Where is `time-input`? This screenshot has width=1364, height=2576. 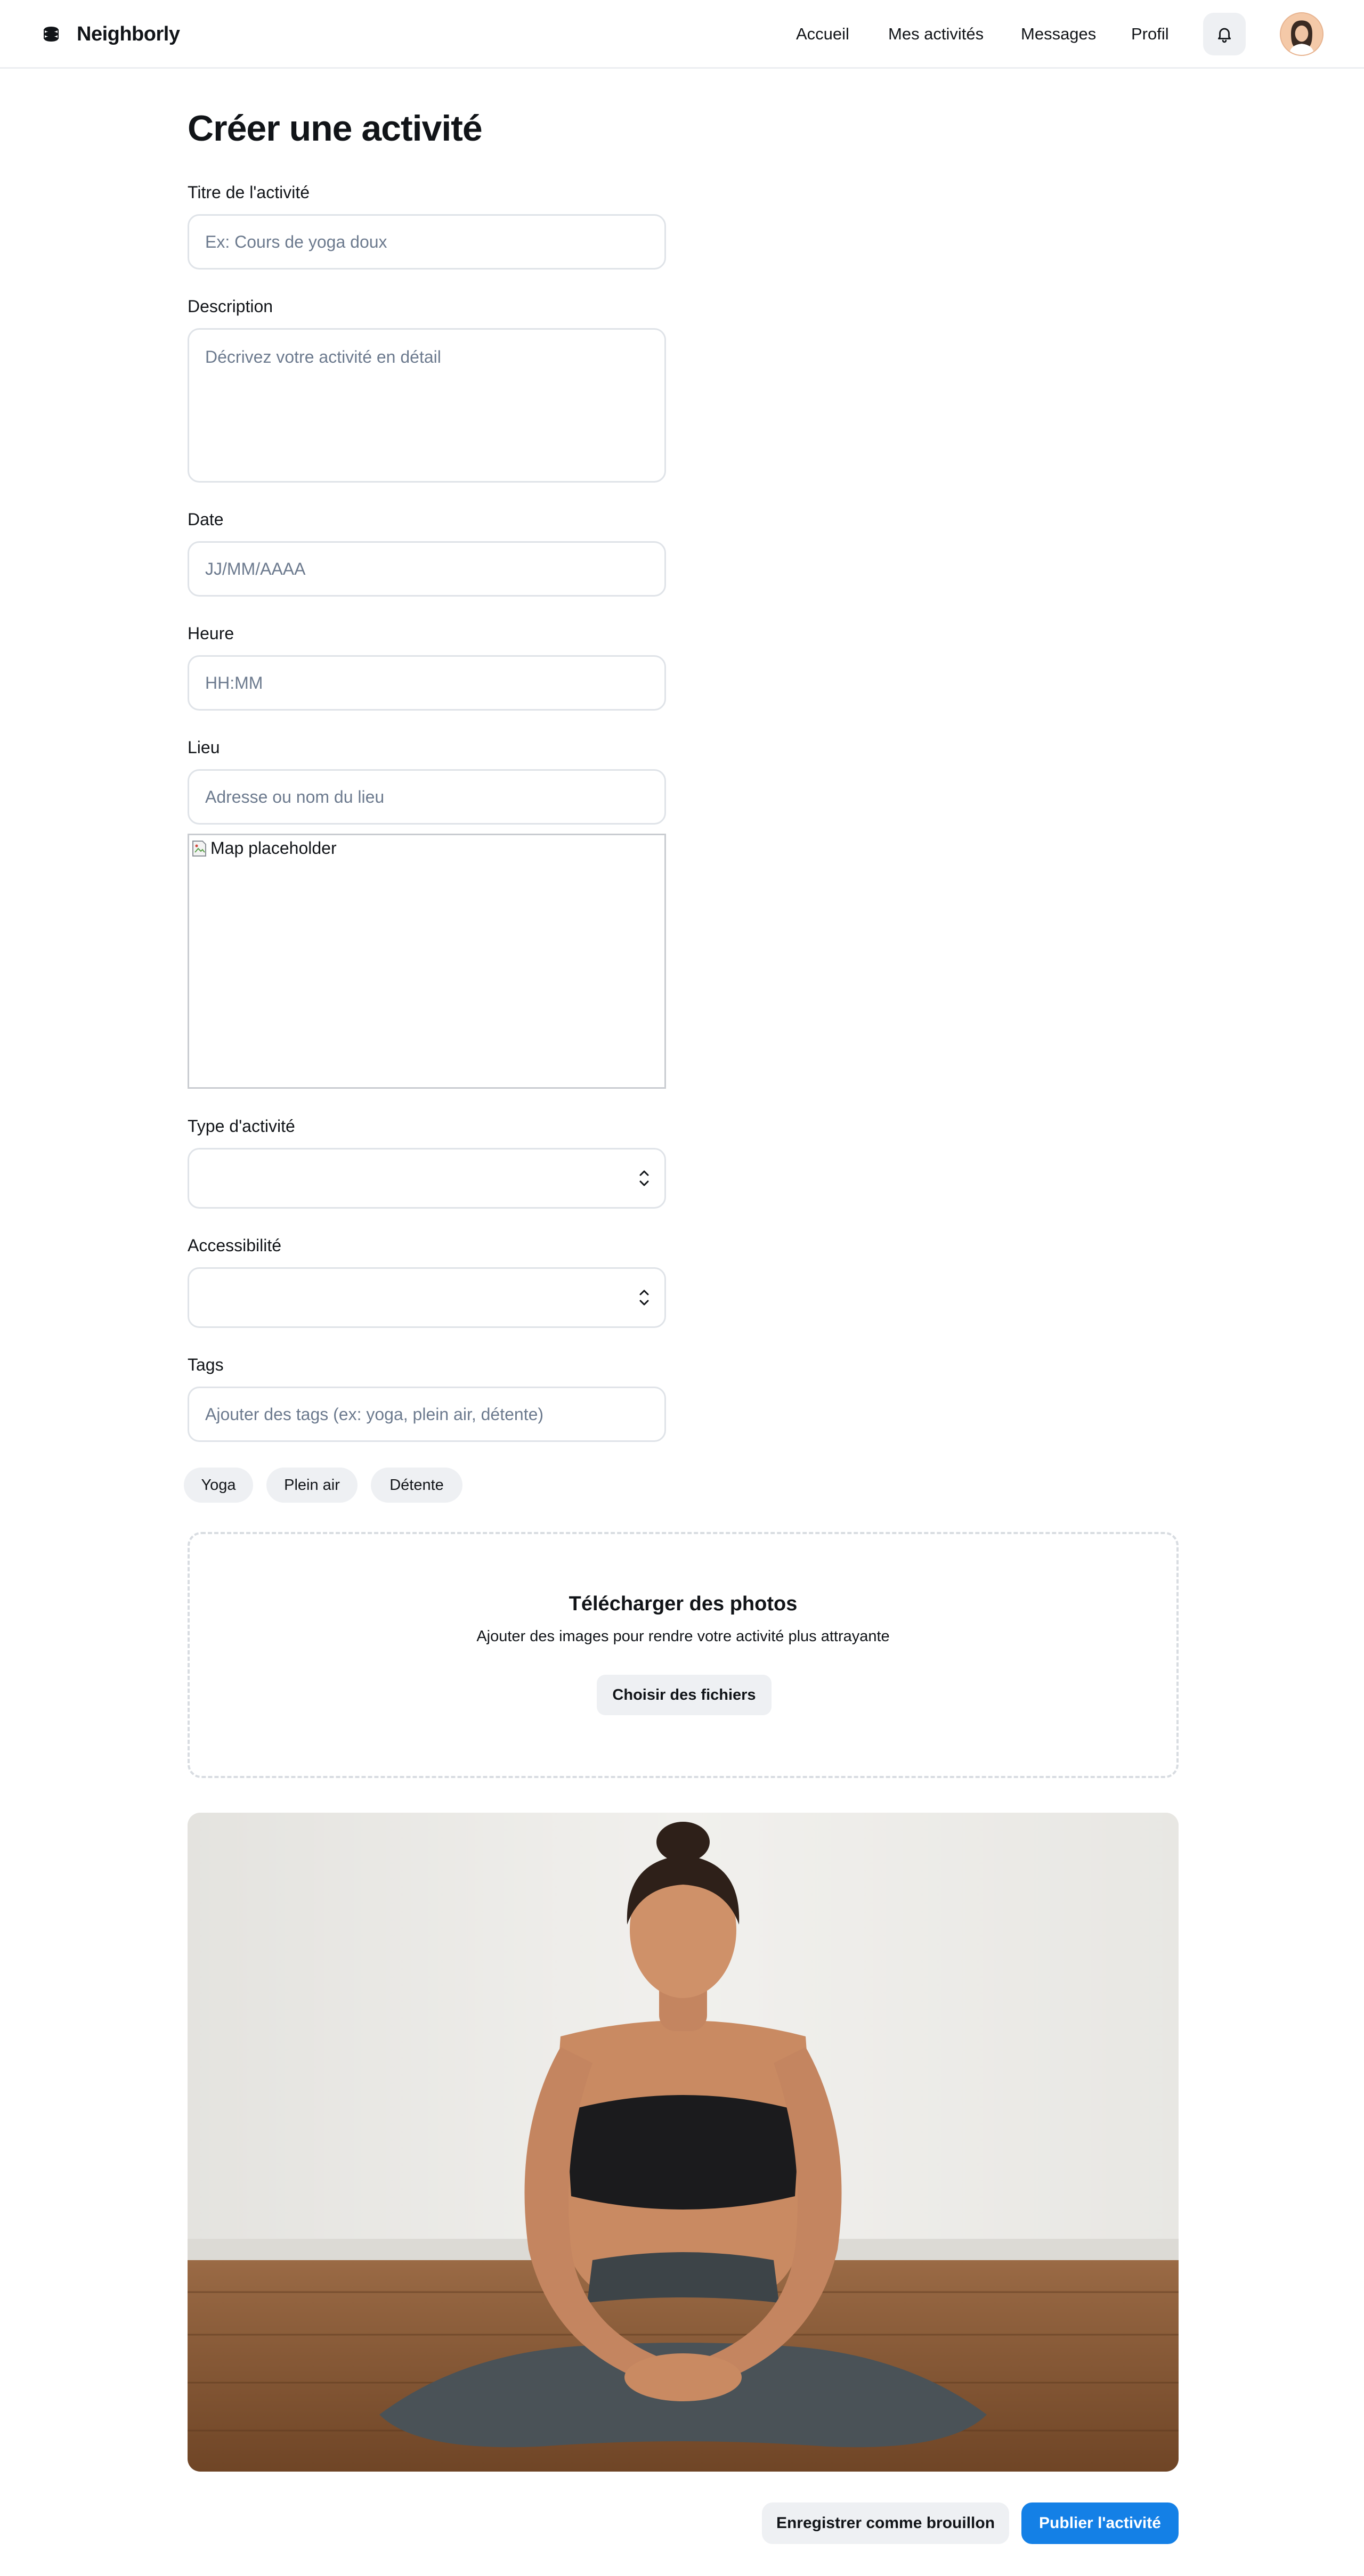 time-input is located at coordinates (427, 683).